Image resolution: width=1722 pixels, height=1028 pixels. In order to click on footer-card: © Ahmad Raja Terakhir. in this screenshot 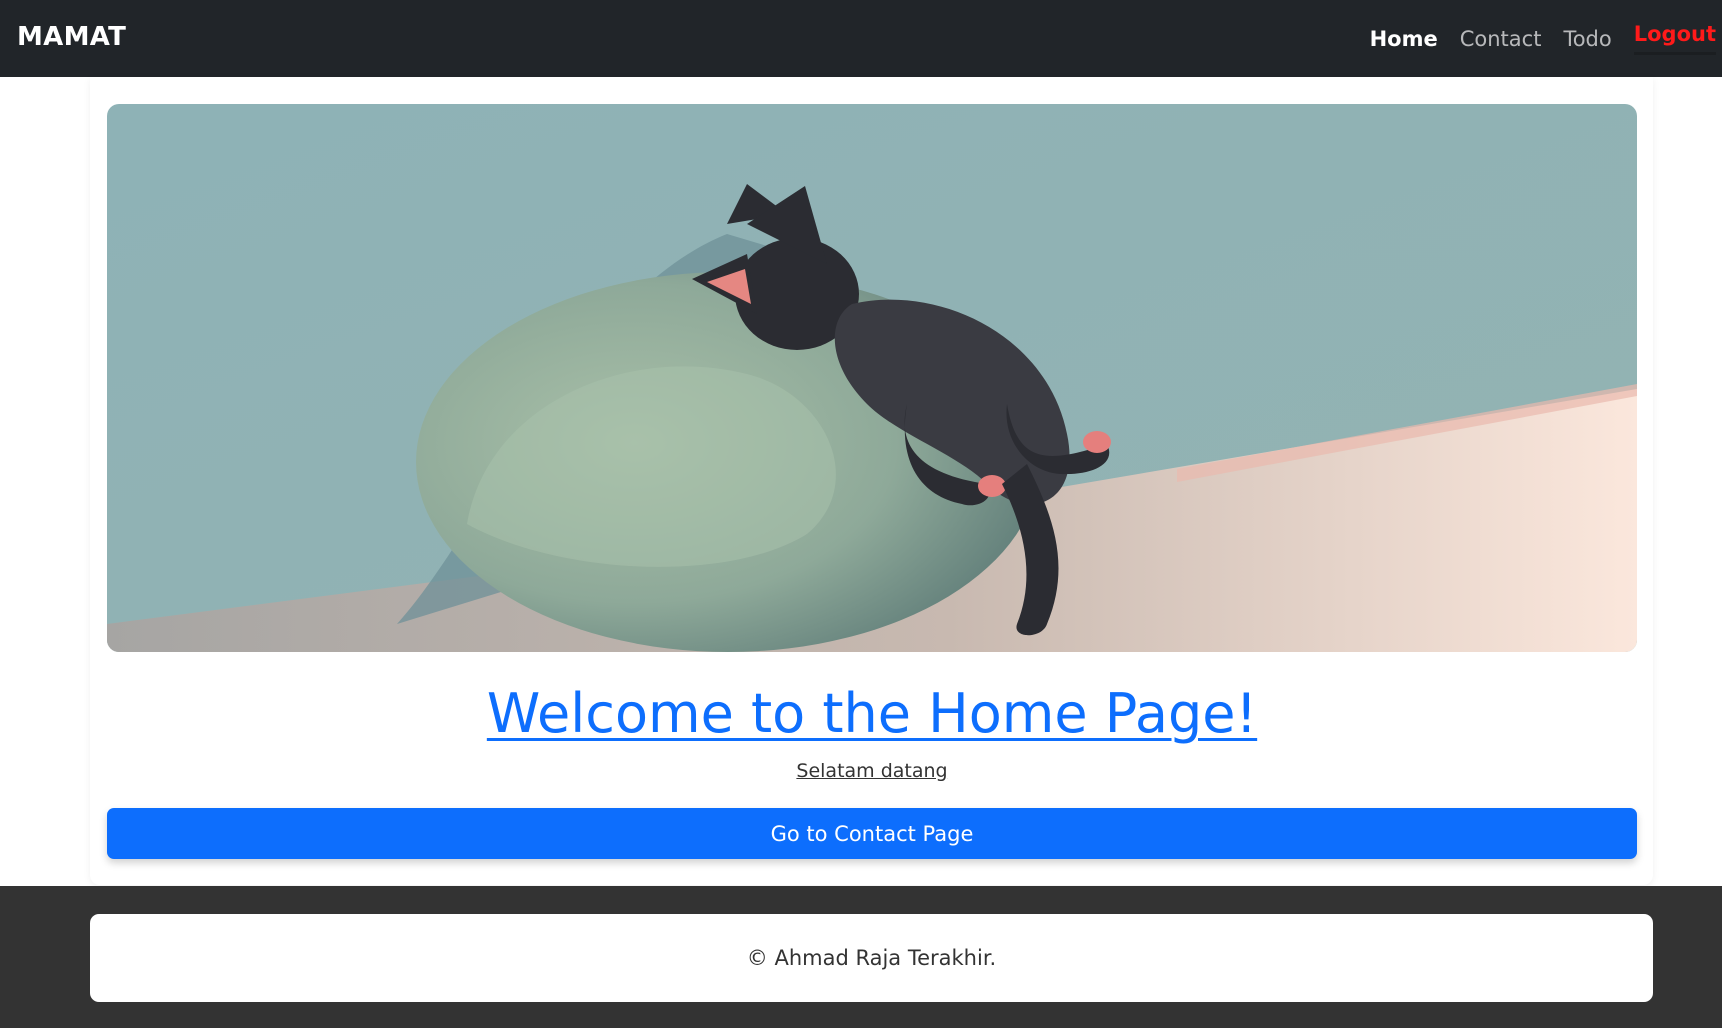, I will do `click(871, 958)`.